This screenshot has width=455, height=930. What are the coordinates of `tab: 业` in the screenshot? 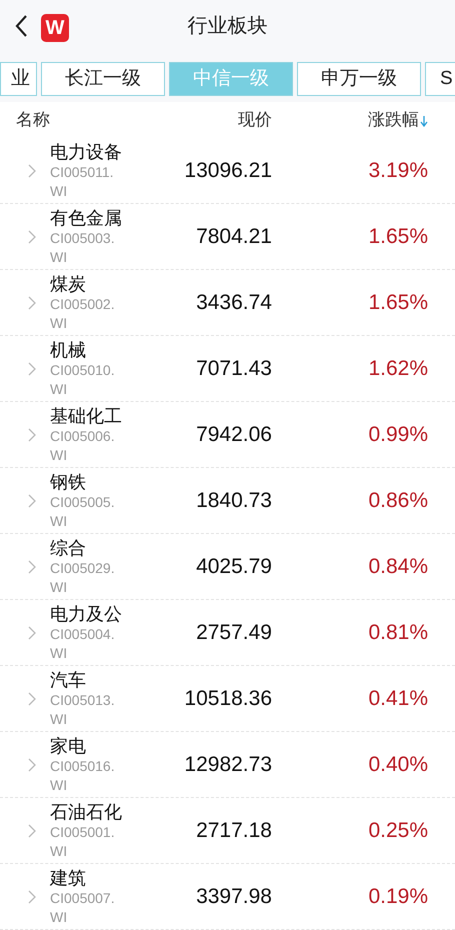 It's located at (18, 79).